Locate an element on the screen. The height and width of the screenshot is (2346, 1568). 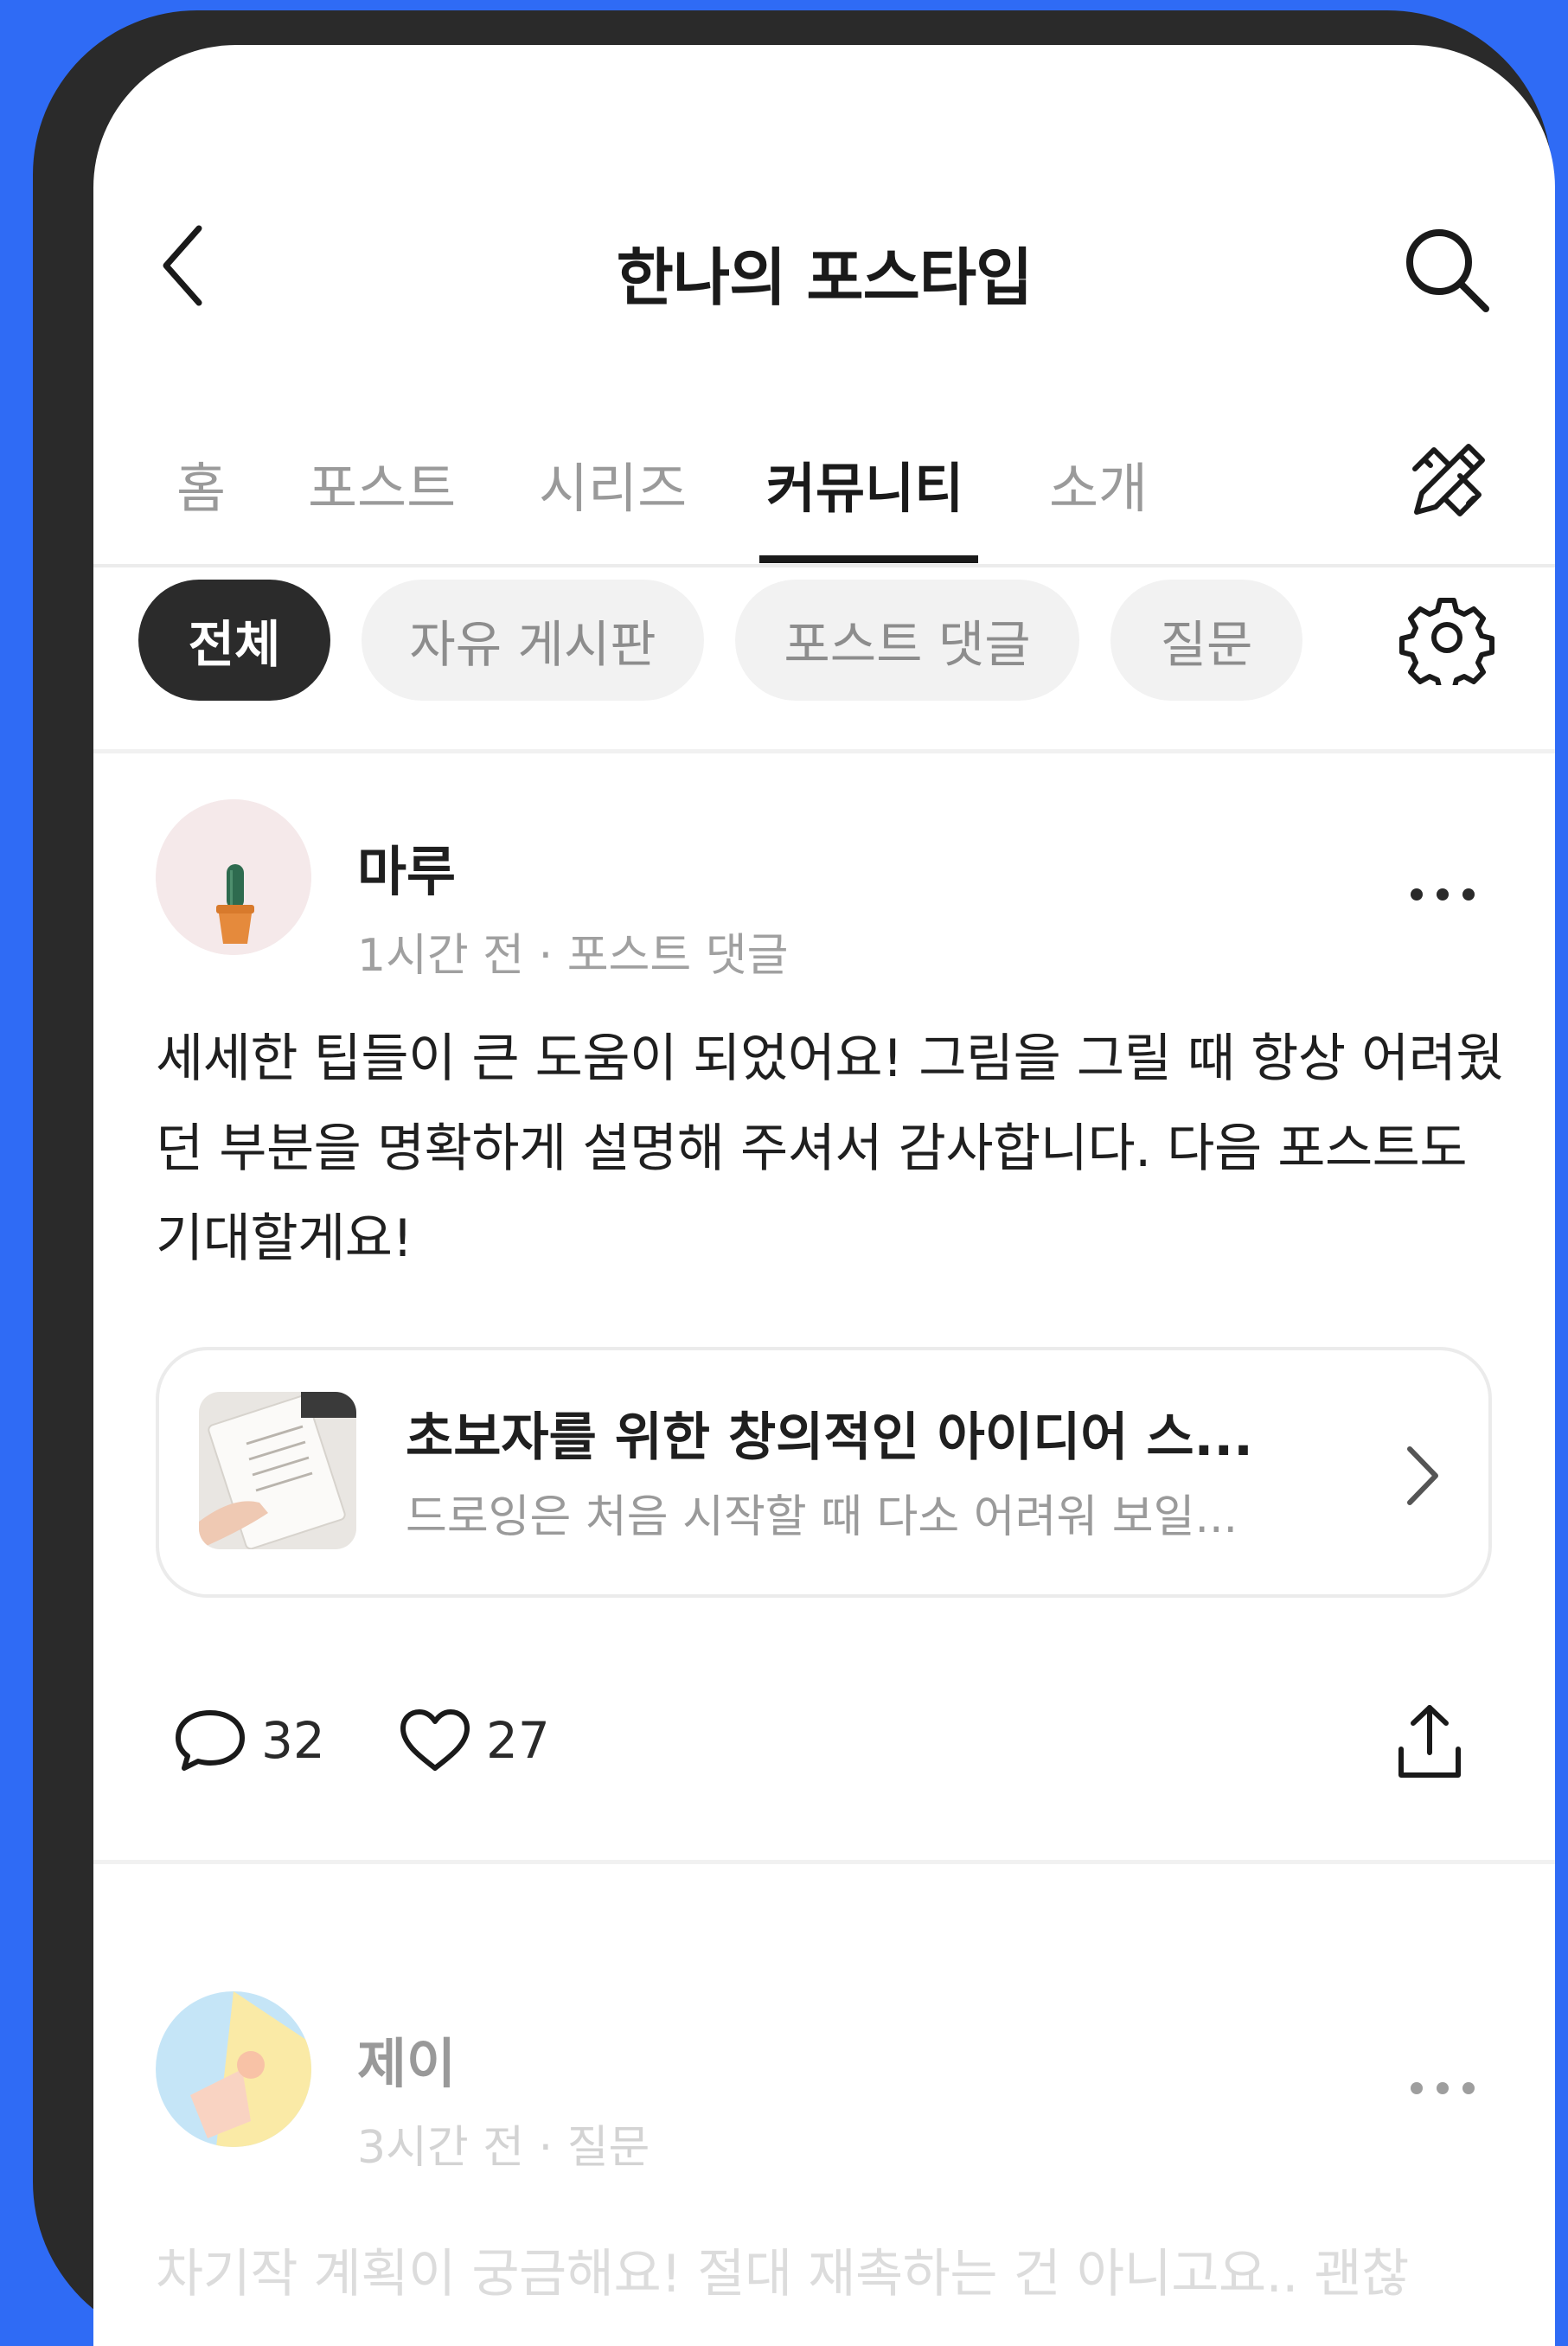
linked-post-thumbnail is located at coordinates (277, 1470).